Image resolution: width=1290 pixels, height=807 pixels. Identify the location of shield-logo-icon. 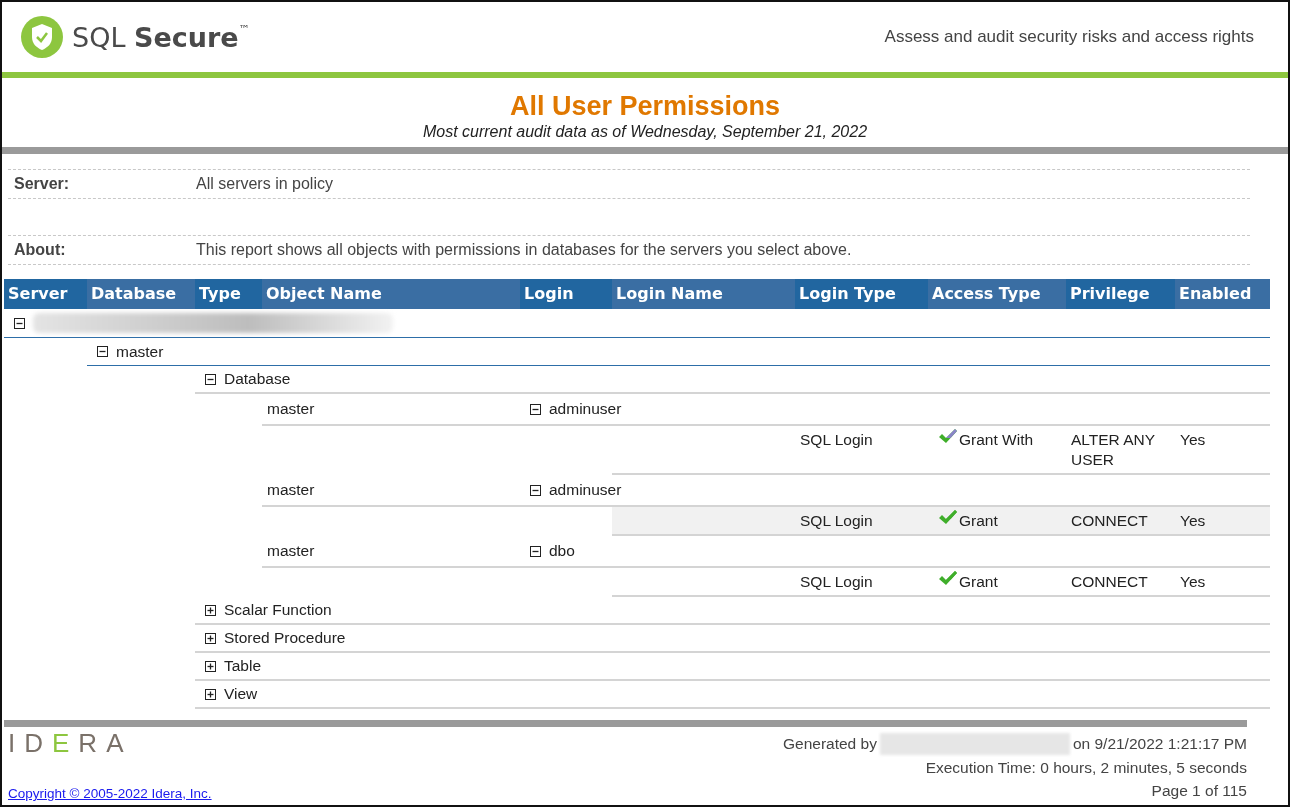
(42, 37).